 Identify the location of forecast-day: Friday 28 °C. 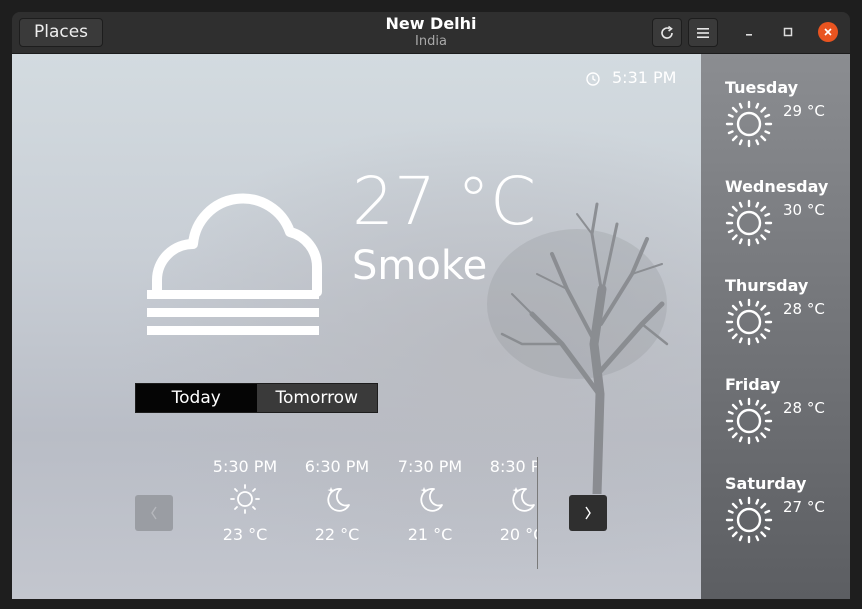
(787, 410).